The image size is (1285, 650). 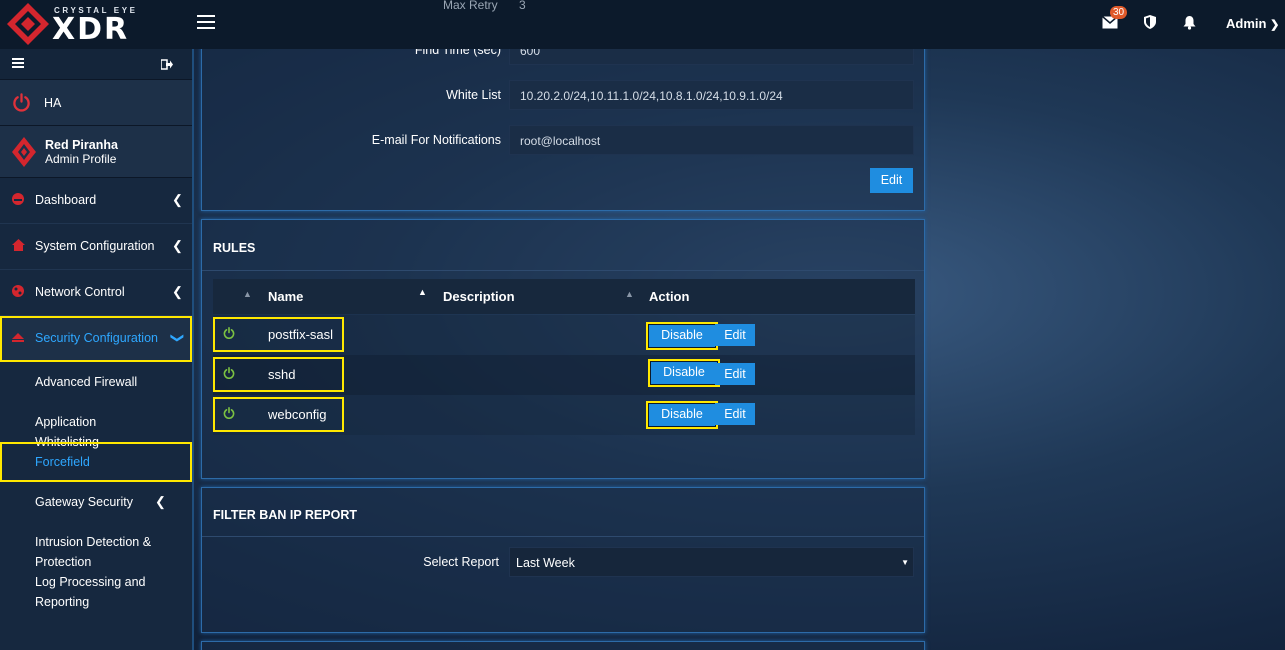 What do you see at coordinates (711, 140) in the screenshot?
I see `email-field: root@localhost` at bounding box center [711, 140].